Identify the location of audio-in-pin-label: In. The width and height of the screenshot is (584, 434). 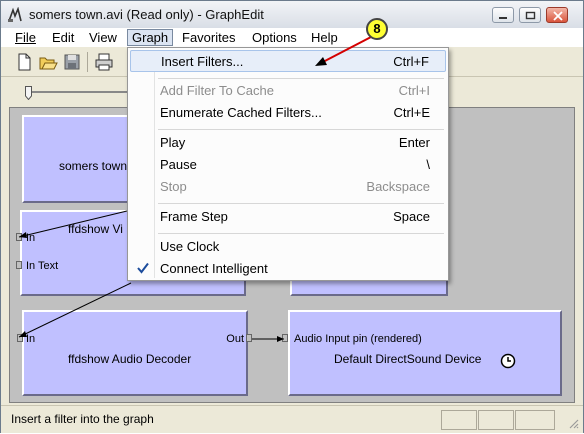
(31, 339).